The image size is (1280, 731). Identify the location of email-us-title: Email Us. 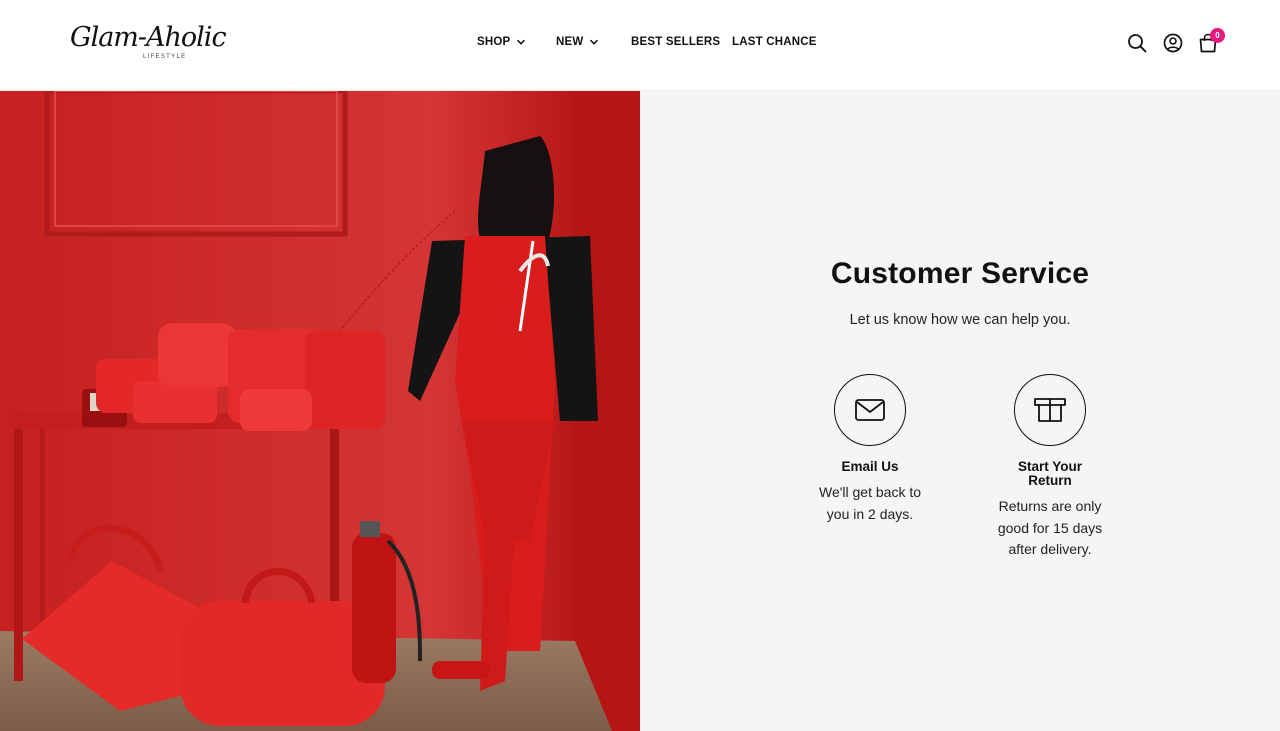
(870, 466).